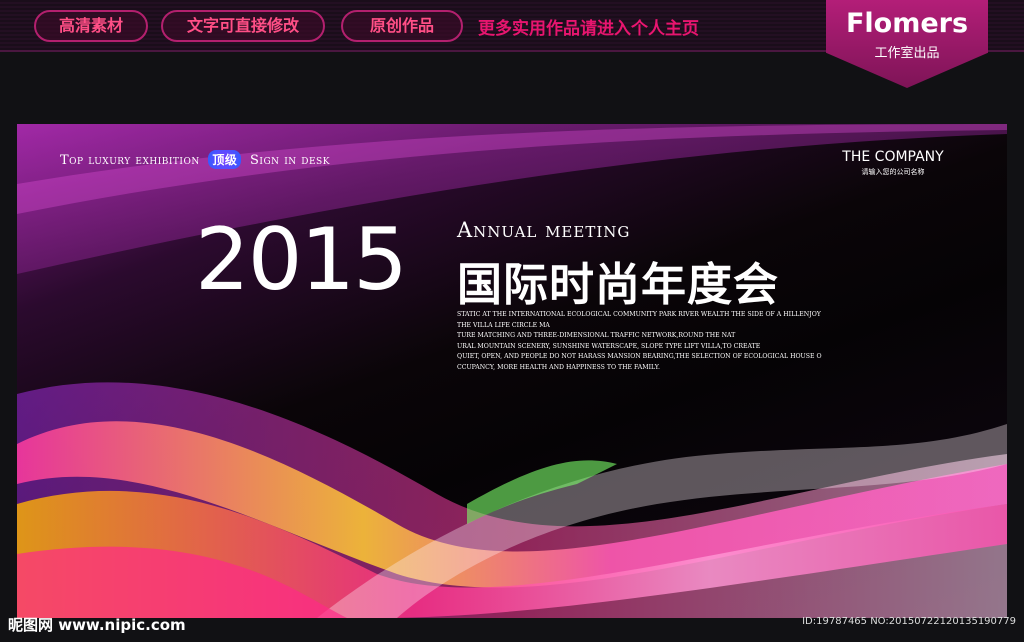 Image resolution: width=1024 pixels, height=642 pixels. Describe the element at coordinates (618, 284) in the screenshot. I see `event-title: 国际时尚年度会` at that location.